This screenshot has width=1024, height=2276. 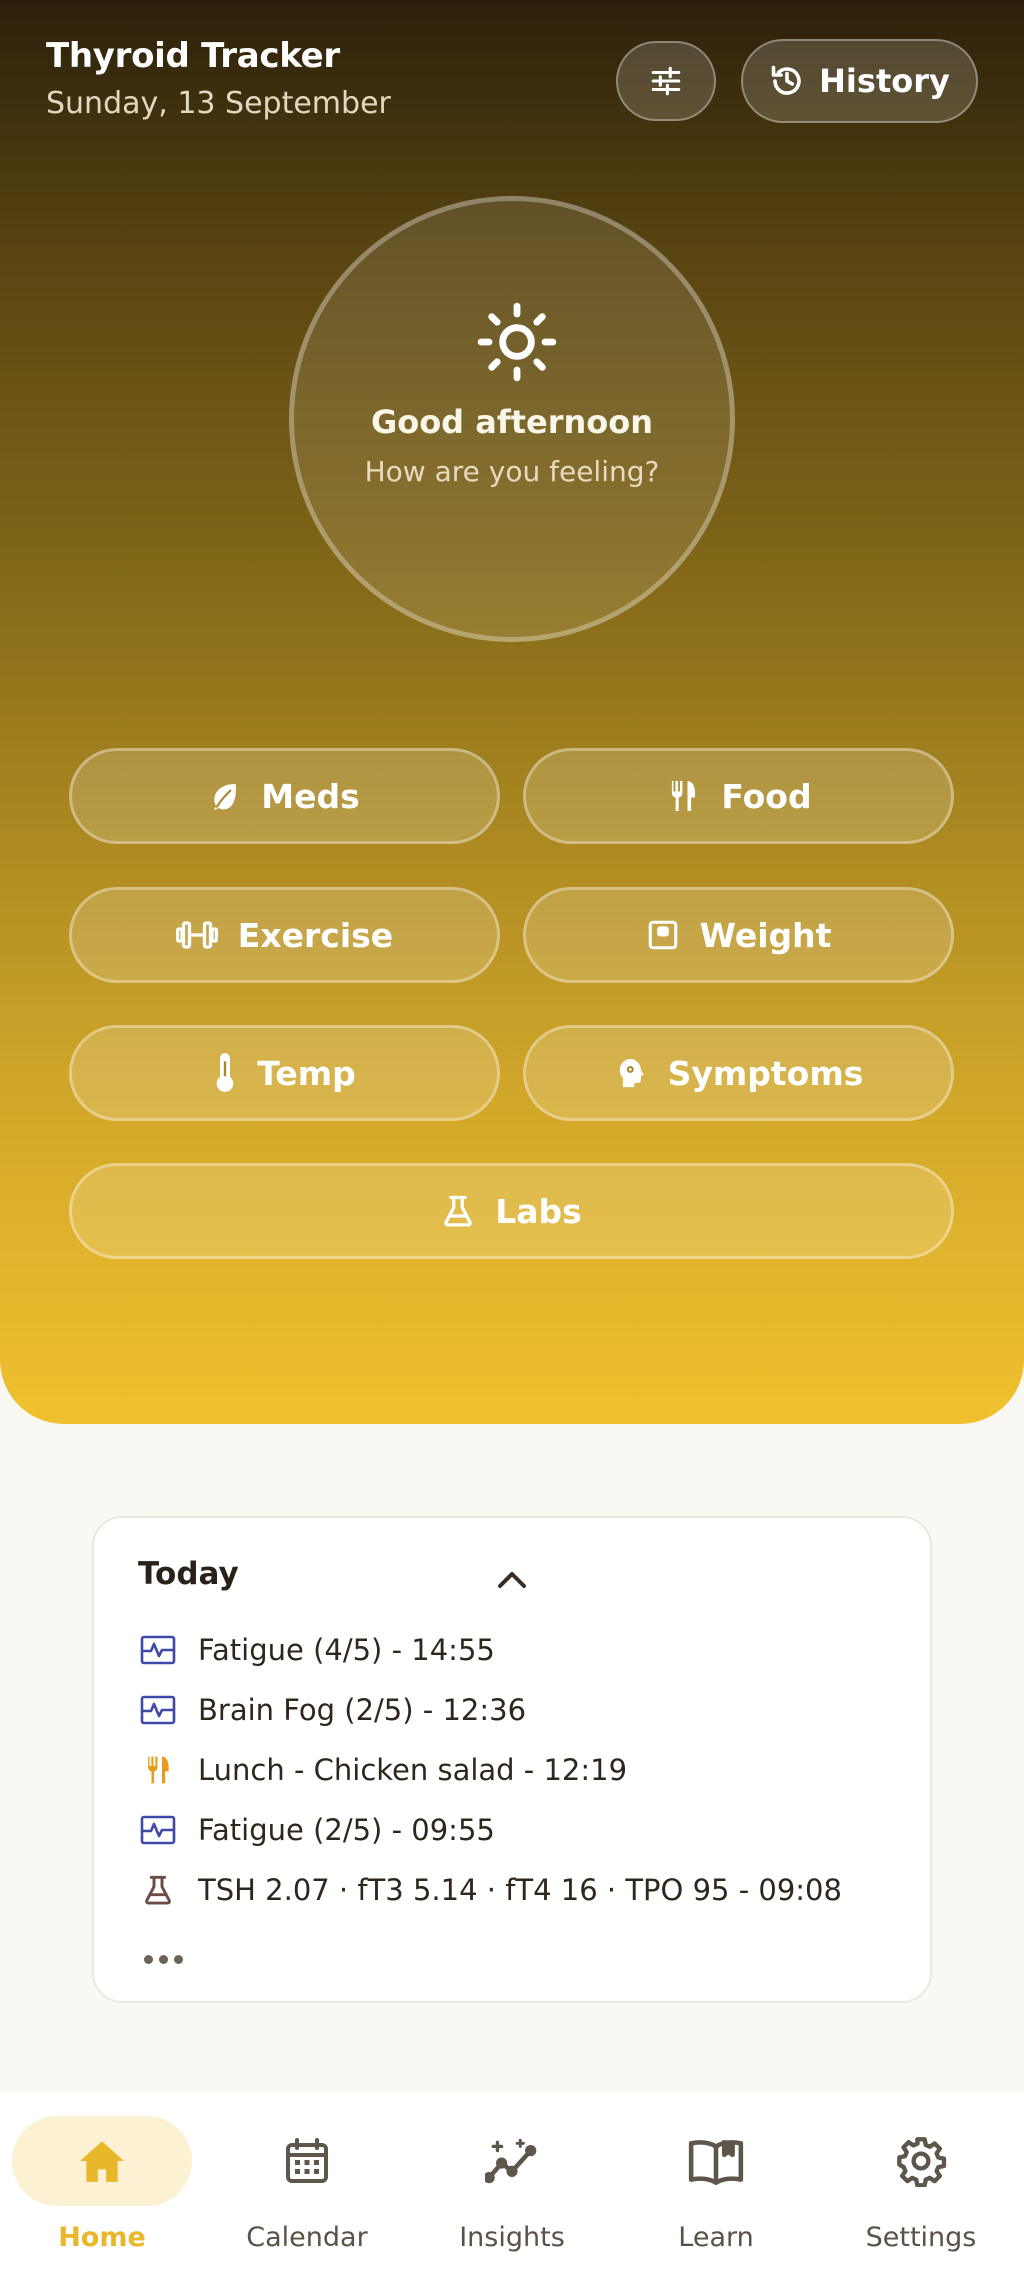 I want to click on nav-label: Home, so click(x=102, y=2237).